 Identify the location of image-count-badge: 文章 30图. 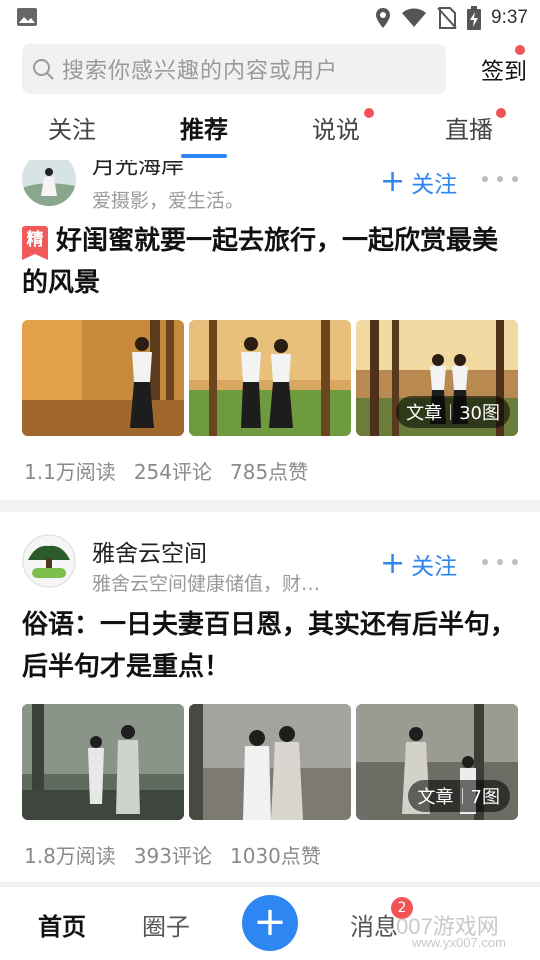
(453, 412).